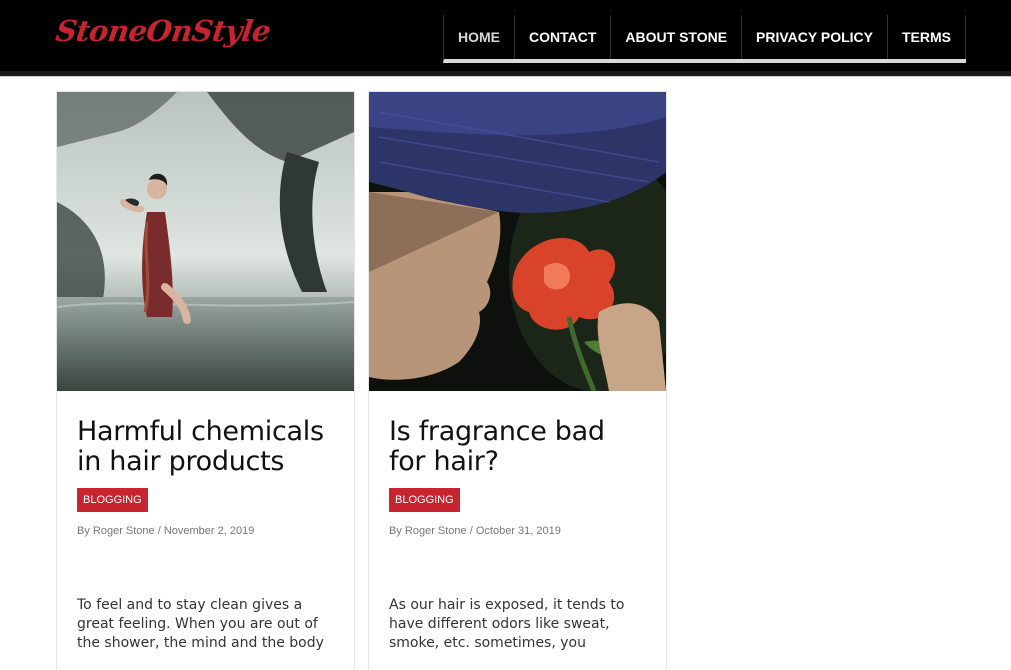  I want to click on nav-contact: CONTACT, so click(563, 37).